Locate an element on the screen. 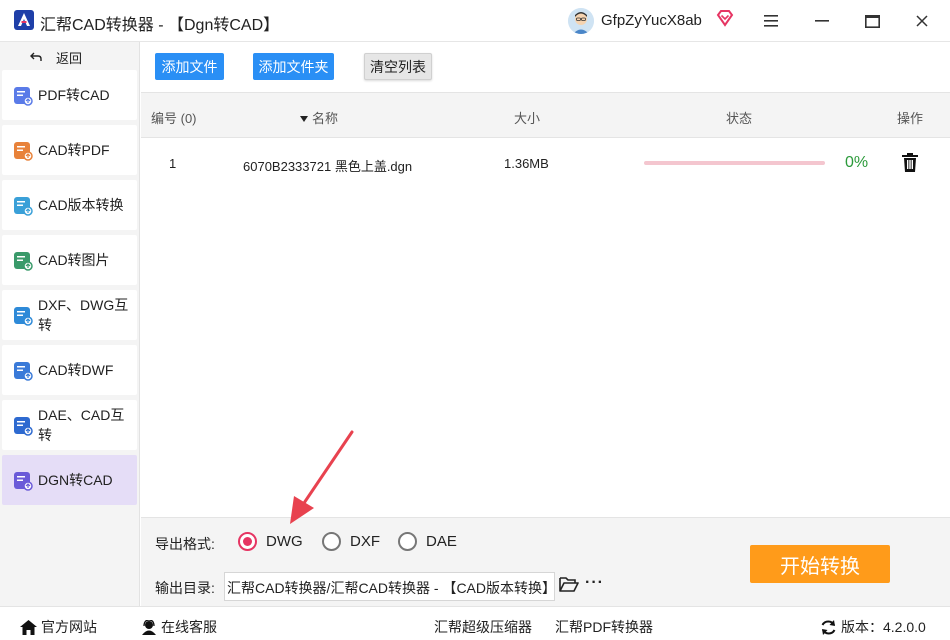 The height and width of the screenshot is (640, 950). folder-open-icon is located at coordinates (569, 584).